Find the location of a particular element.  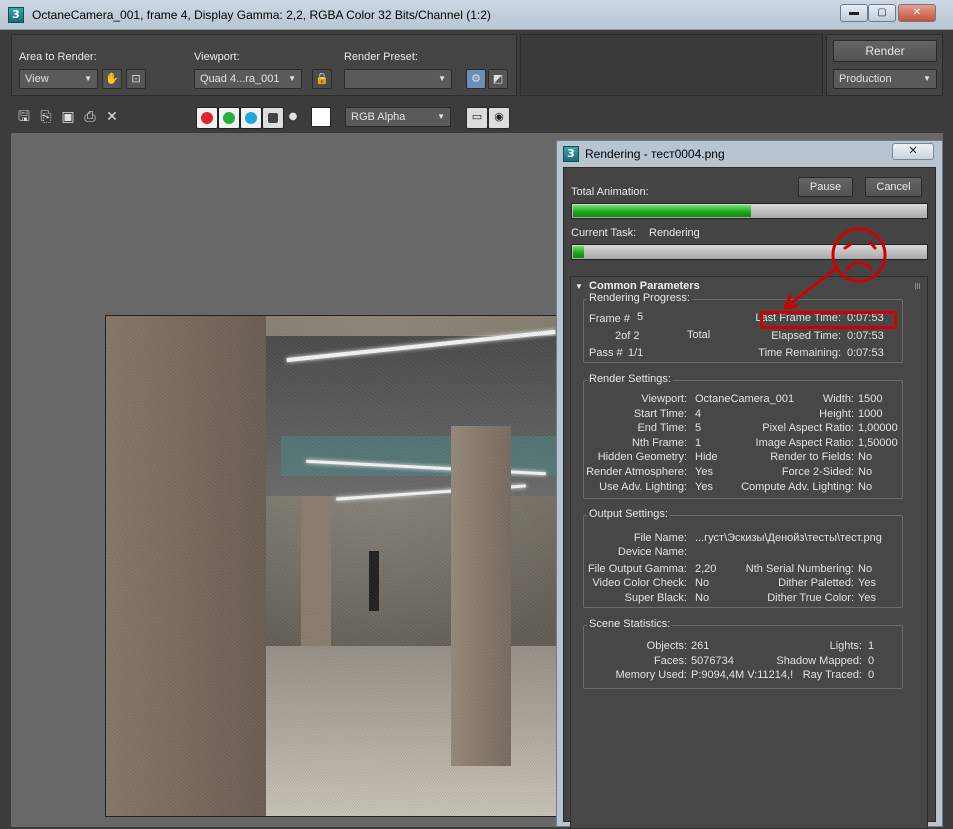

blue-channel-toggle is located at coordinates (251, 118).